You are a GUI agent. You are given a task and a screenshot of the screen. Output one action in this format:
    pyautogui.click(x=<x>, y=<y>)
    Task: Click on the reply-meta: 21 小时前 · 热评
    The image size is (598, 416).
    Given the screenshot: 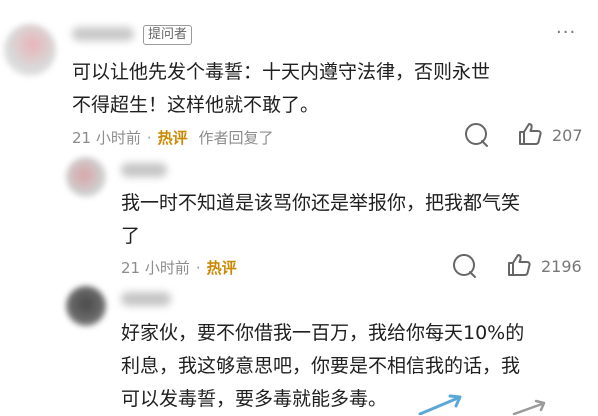 What is the action you would take?
    pyautogui.click(x=179, y=267)
    